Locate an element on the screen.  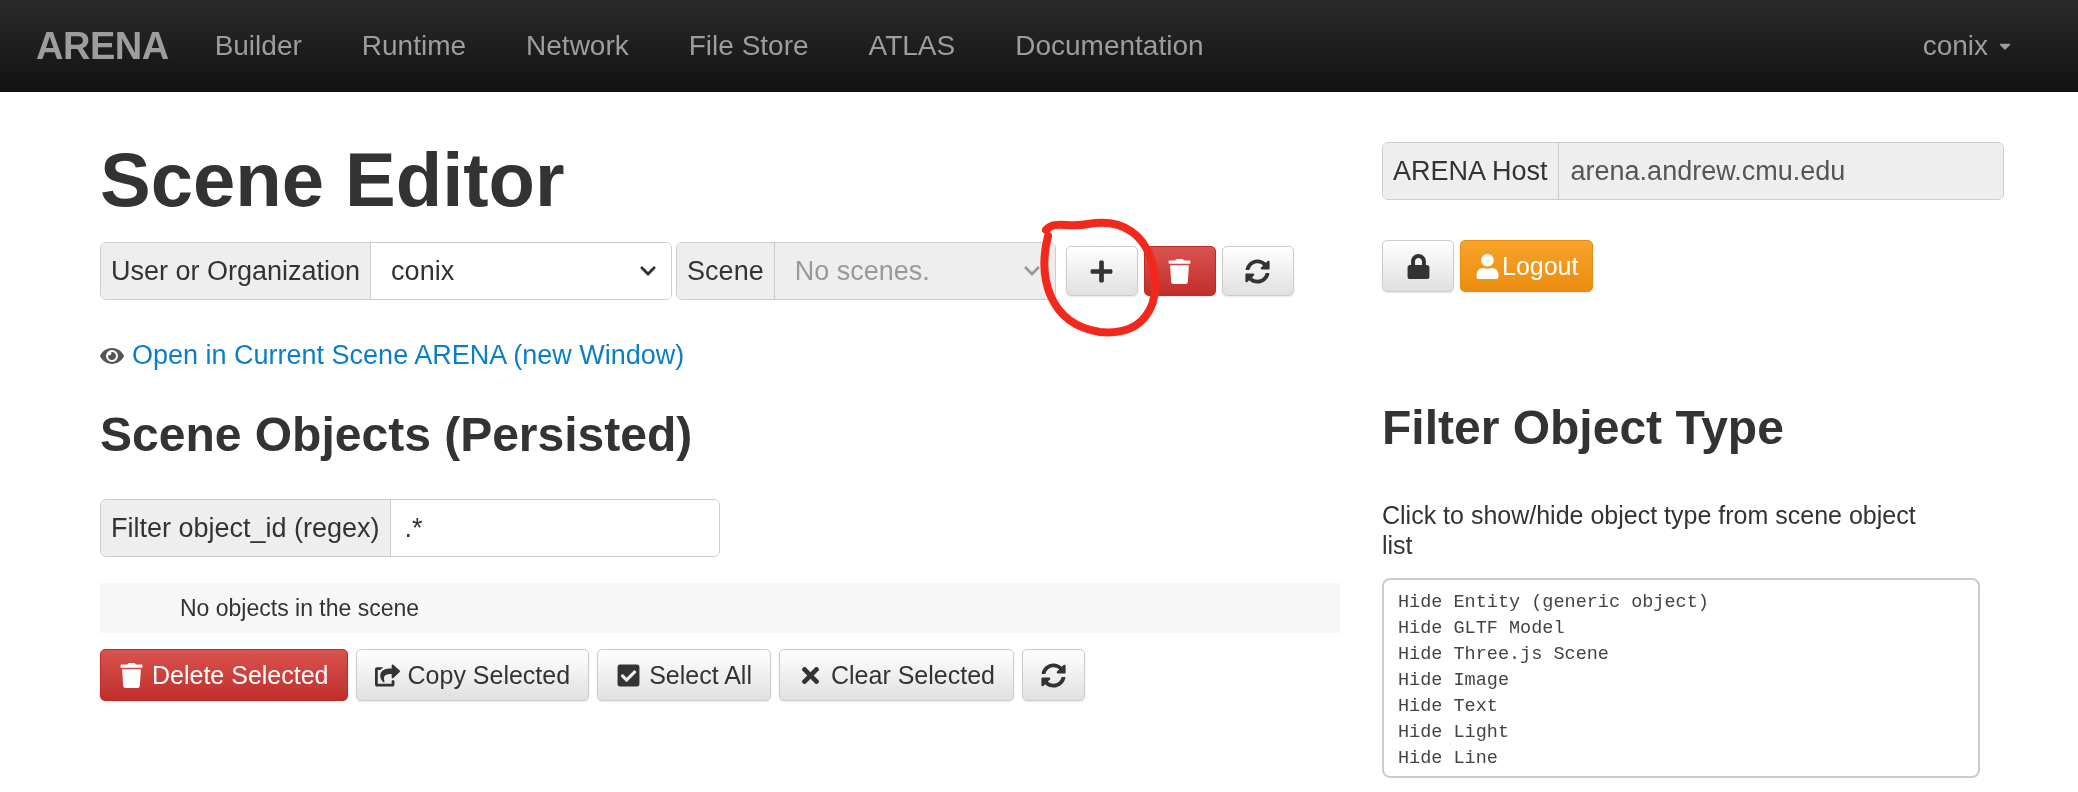
section-title: Filter Object Type is located at coordinates (1583, 428).